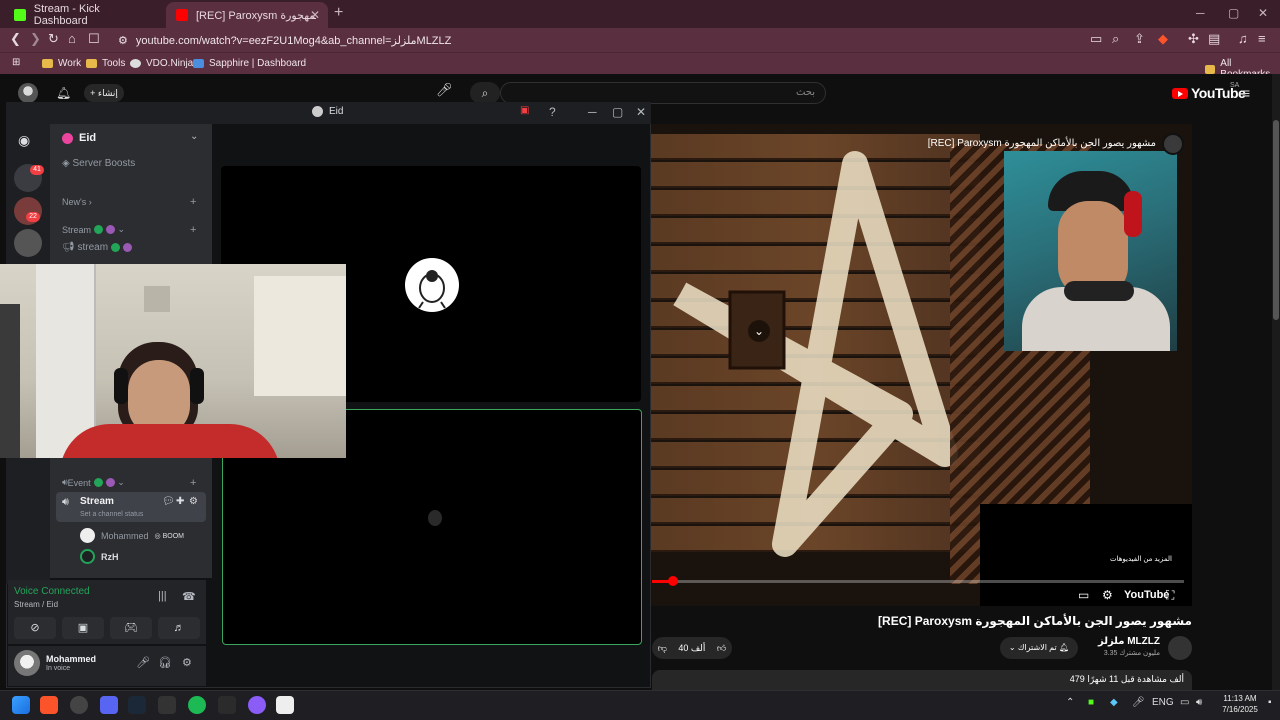 This screenshot has width=1280, height=720. What do you see at coordinates (161, 63) in the screenshot?
I see `bookmark-vdo-ninja: VDO.Ninja` at bounding box center [161, 63].